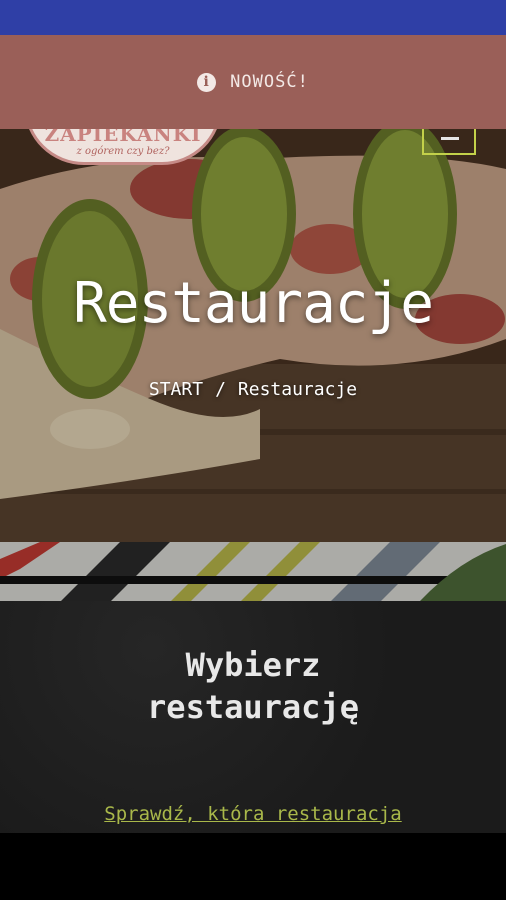 This screenshot has width=506, height=900. Describe the element at coordinates (253, 866) in the screenshot. I see `navigation-bar` at that location.